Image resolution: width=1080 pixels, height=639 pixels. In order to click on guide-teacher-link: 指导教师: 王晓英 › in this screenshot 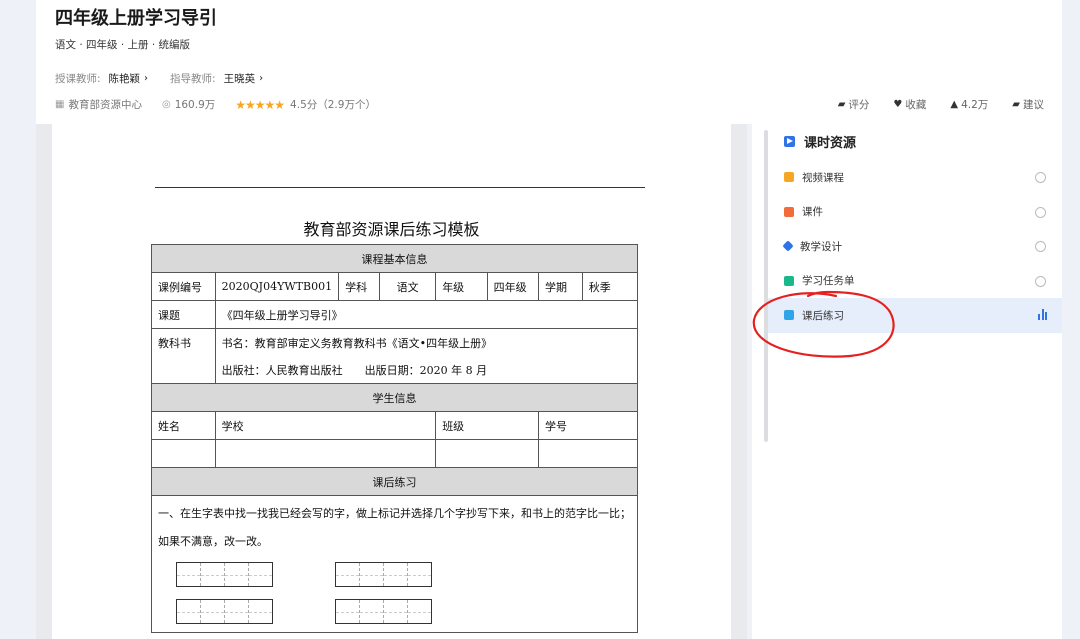, I will do `click(216, 78)`.